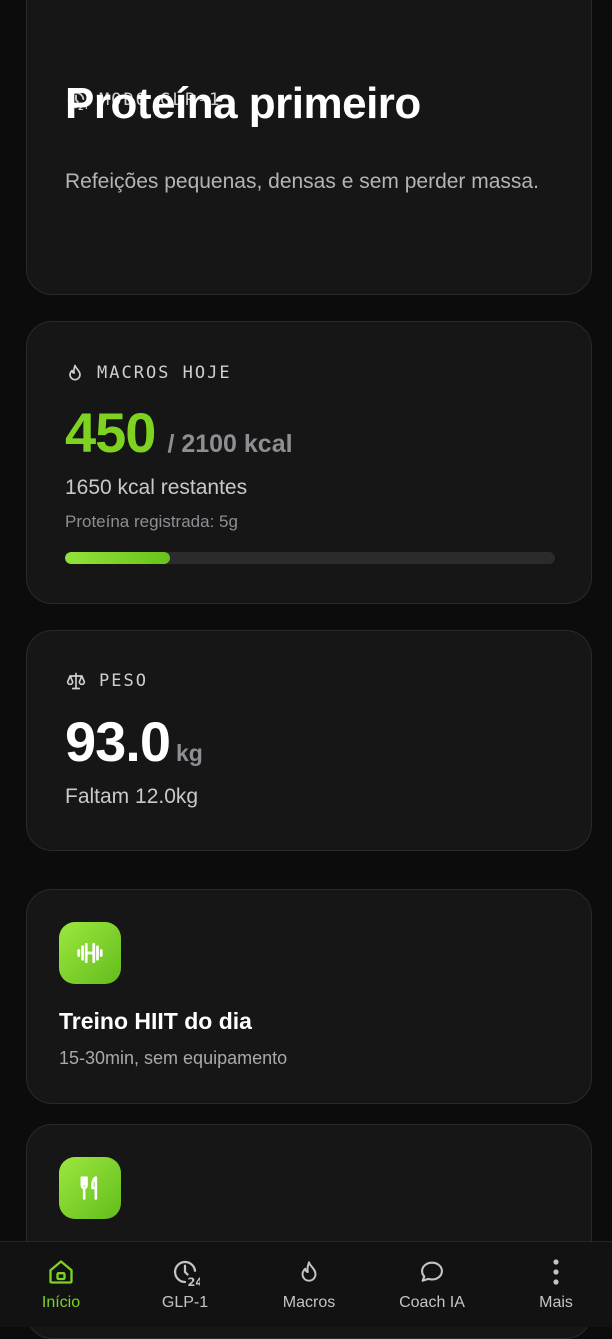 The image size is (612, 1339). I want to click on weight-eyebrow: PESO, so click(106, 681).